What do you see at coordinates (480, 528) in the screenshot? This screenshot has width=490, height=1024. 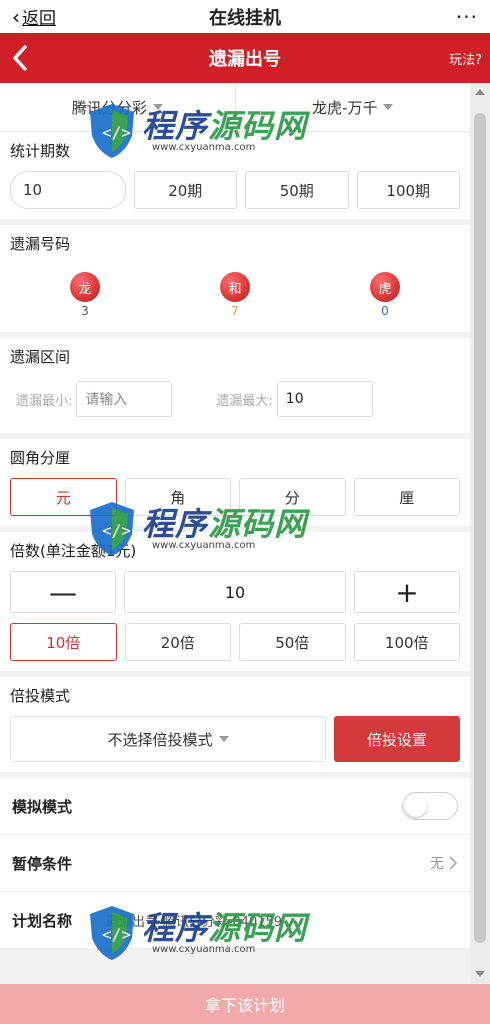 I see `scrollbar-thumb` at bounding box center [480, 528].